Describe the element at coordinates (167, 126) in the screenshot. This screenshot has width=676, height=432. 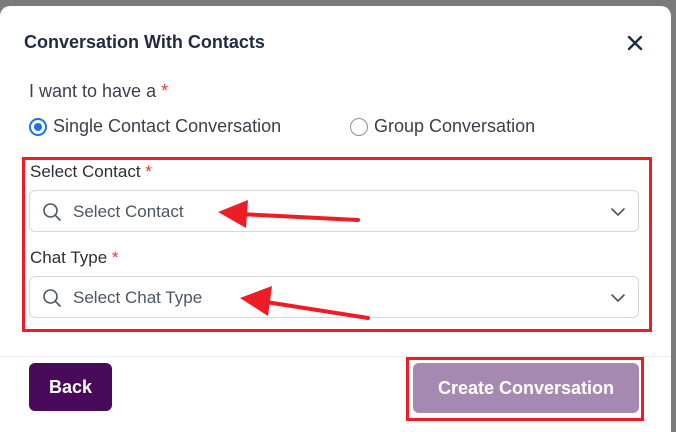
I see `radio-single-contact-label: Single Contact Conversation` at that location.